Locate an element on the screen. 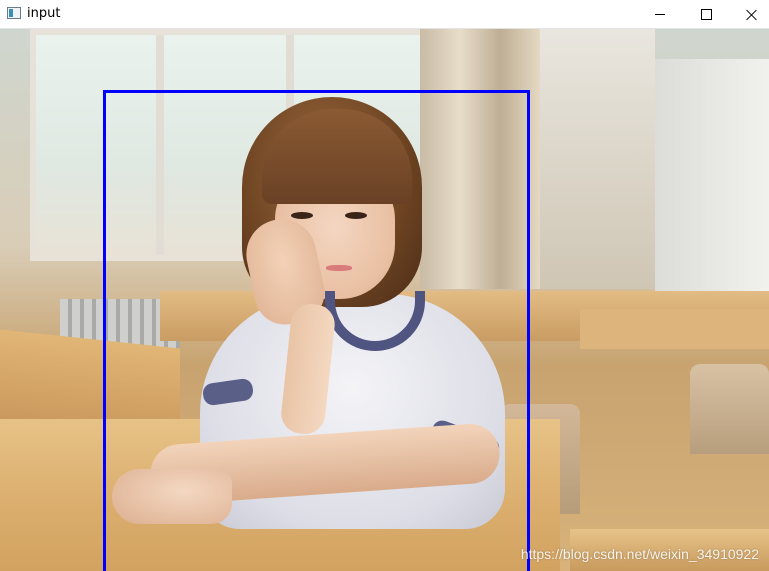 This screenshot has width=769, height=571. app-window-icon is located at coordinates (14, 13).